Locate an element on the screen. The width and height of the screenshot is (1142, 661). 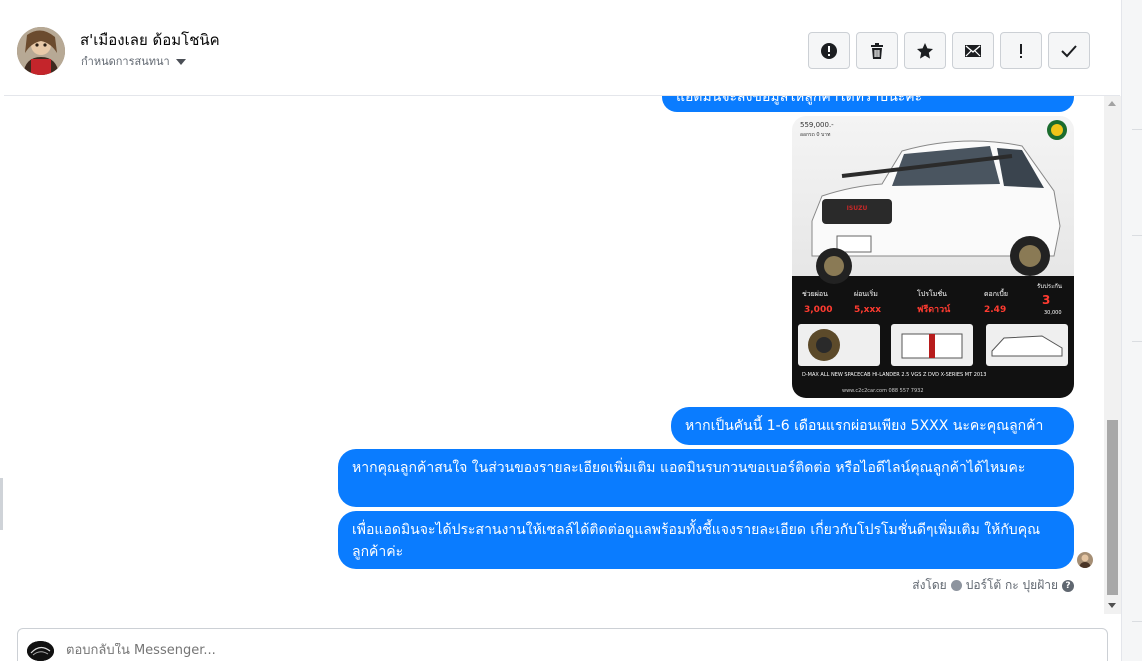
right-panel-edge is located at coordinates (1131, 330).